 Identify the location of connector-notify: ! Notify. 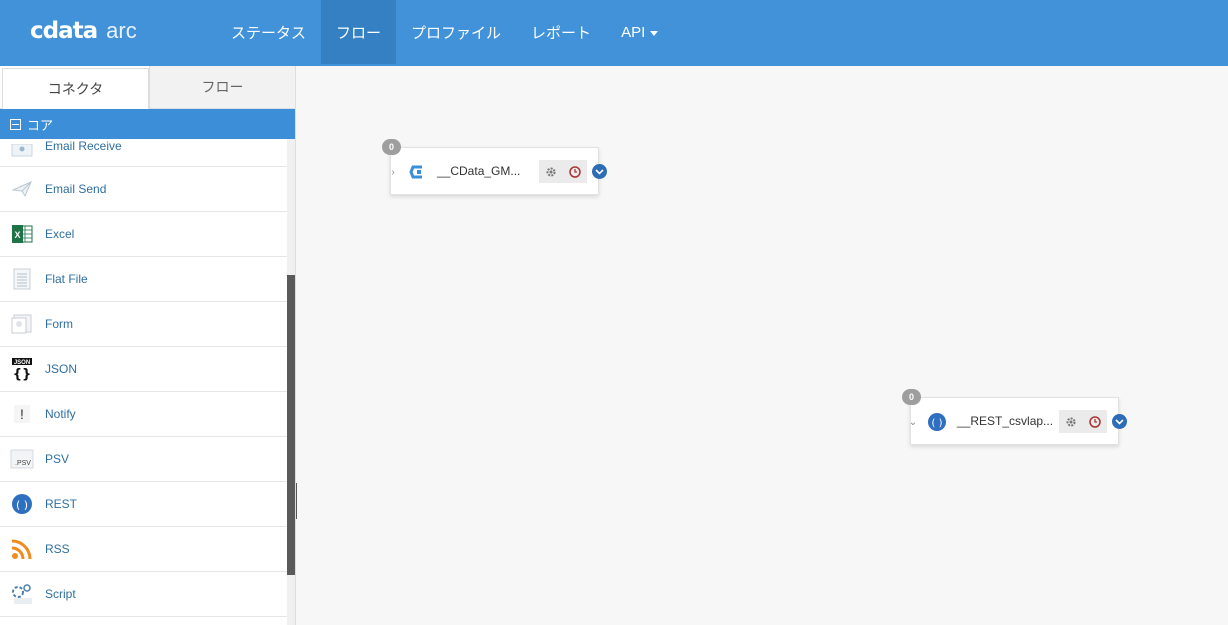
(143, 414).